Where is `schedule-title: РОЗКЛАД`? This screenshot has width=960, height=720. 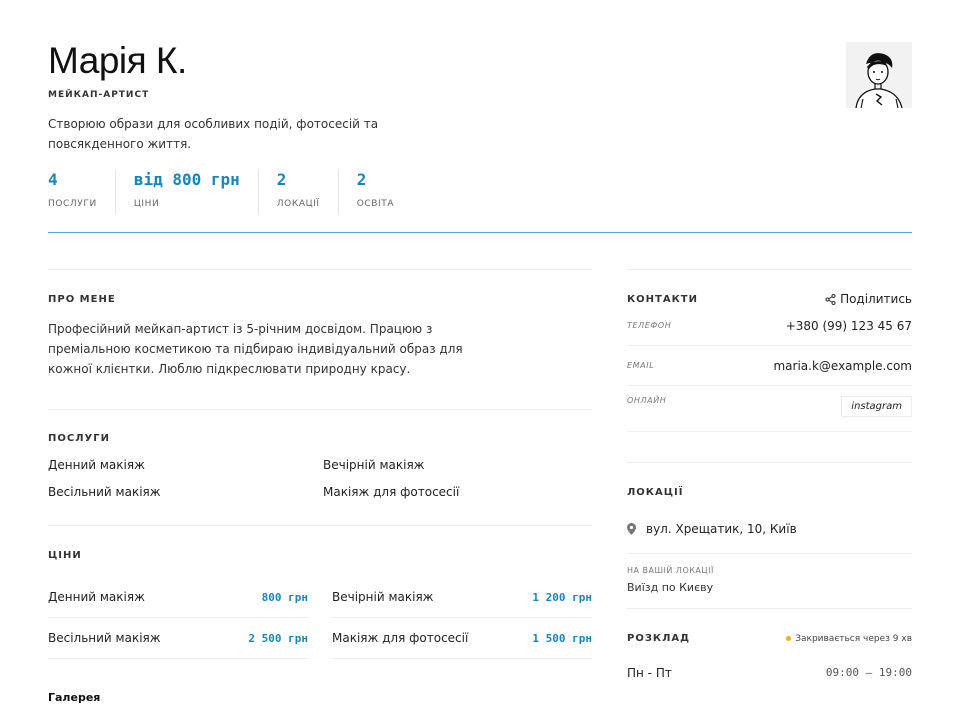
schedule-title: РОЗКЛАД is located at coordinates (659, 638).